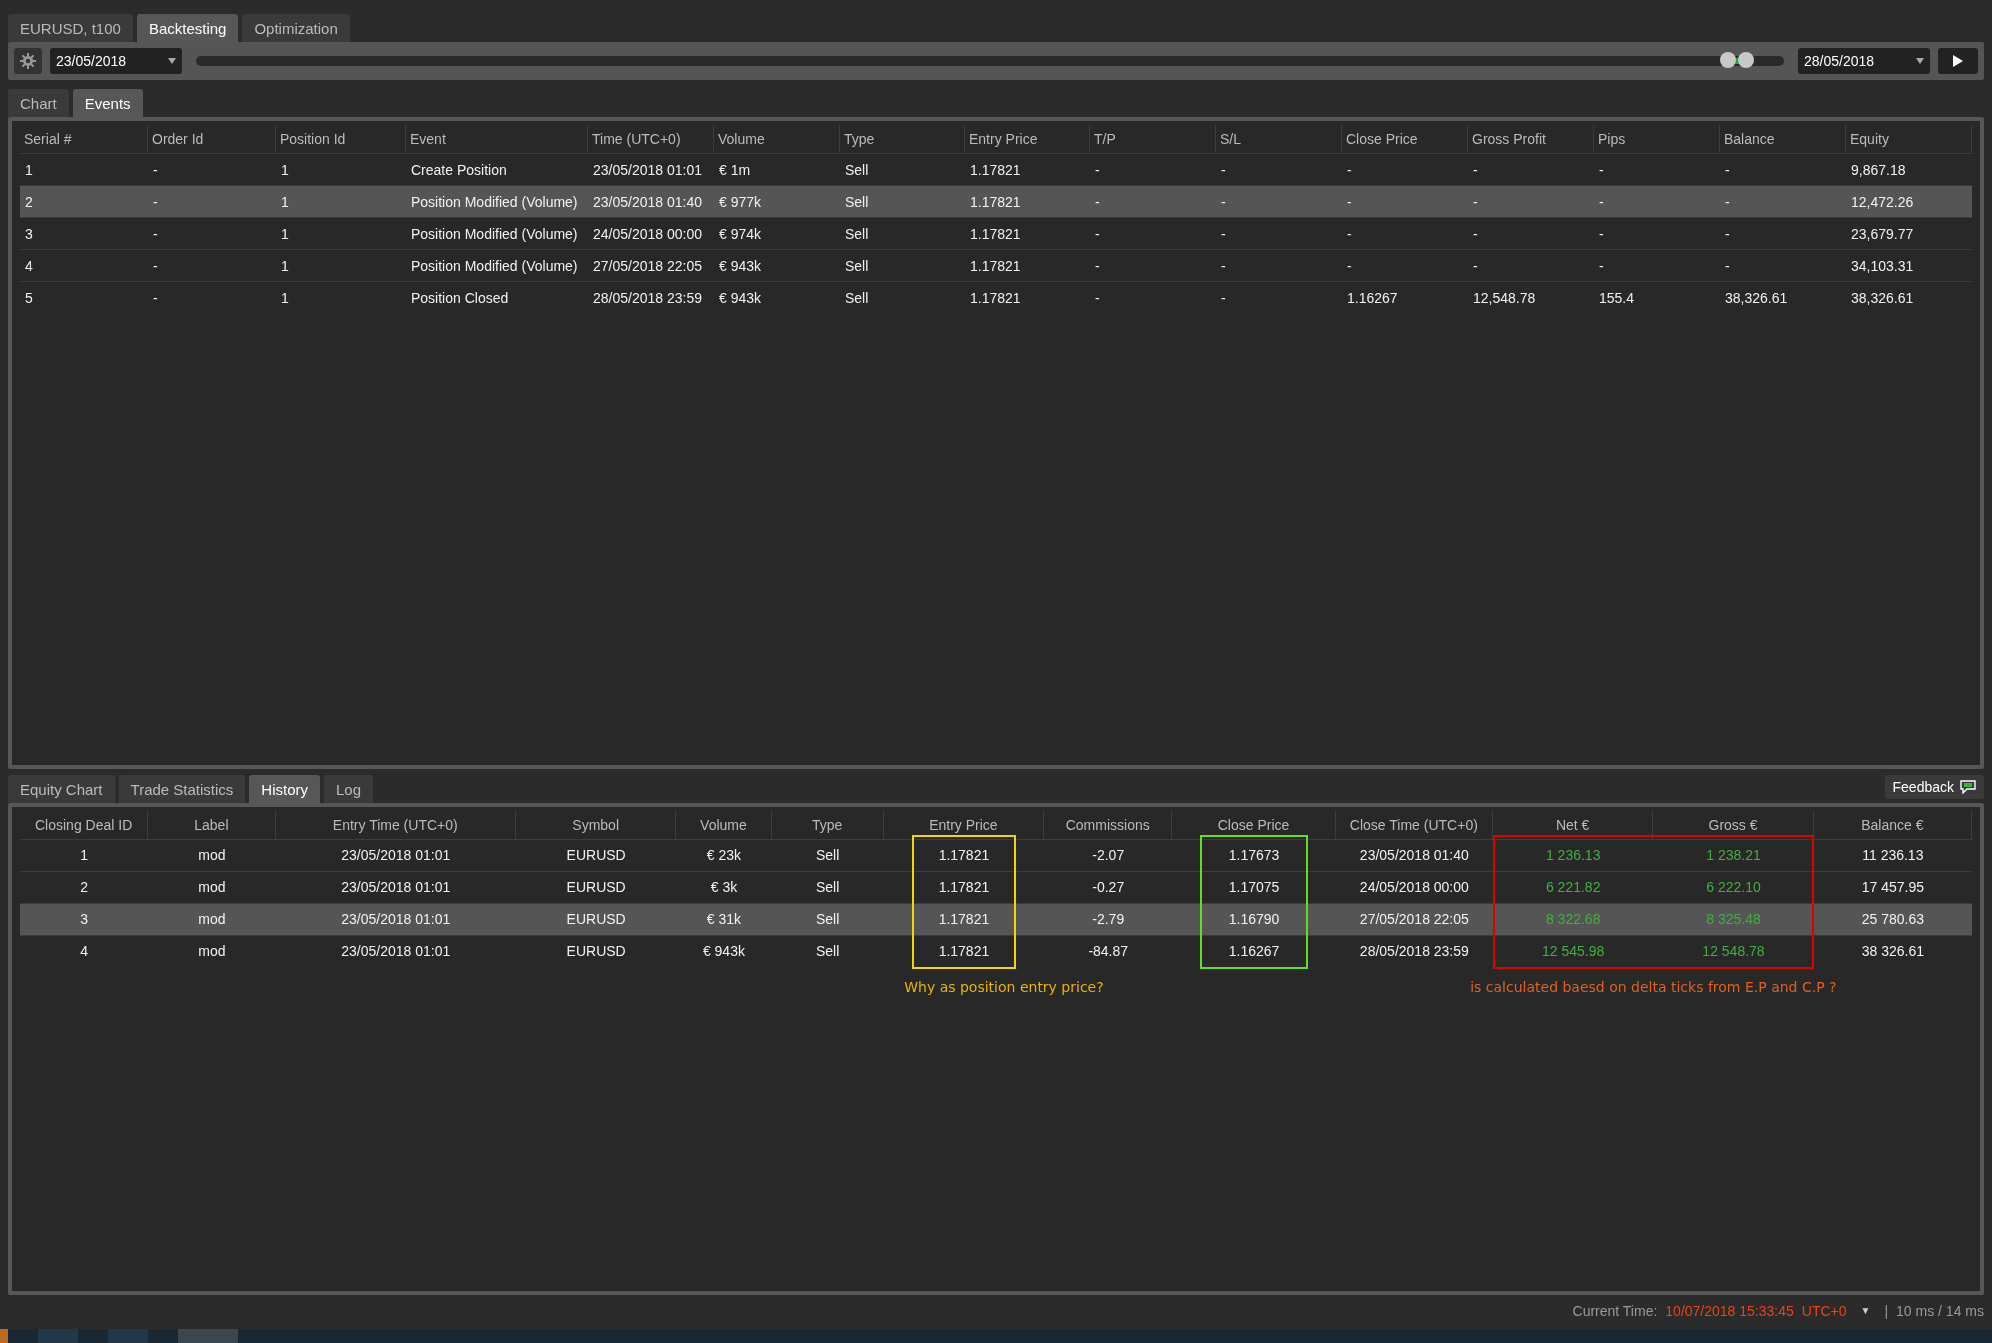  What do you see at coordinates (1729, 1310) in the screenshot?
I see `current-time: 10/07/2018 15:33:45` at bounding box center [1729, 1310].